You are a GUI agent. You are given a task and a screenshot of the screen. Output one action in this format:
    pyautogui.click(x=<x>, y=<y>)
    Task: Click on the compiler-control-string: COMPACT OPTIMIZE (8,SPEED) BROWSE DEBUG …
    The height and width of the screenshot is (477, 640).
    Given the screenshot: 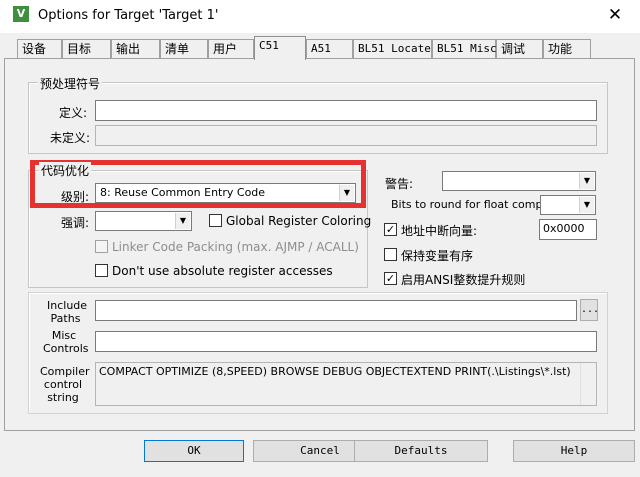 What is the action you would take?
    pyautogui.click(x=346, y=384)
    